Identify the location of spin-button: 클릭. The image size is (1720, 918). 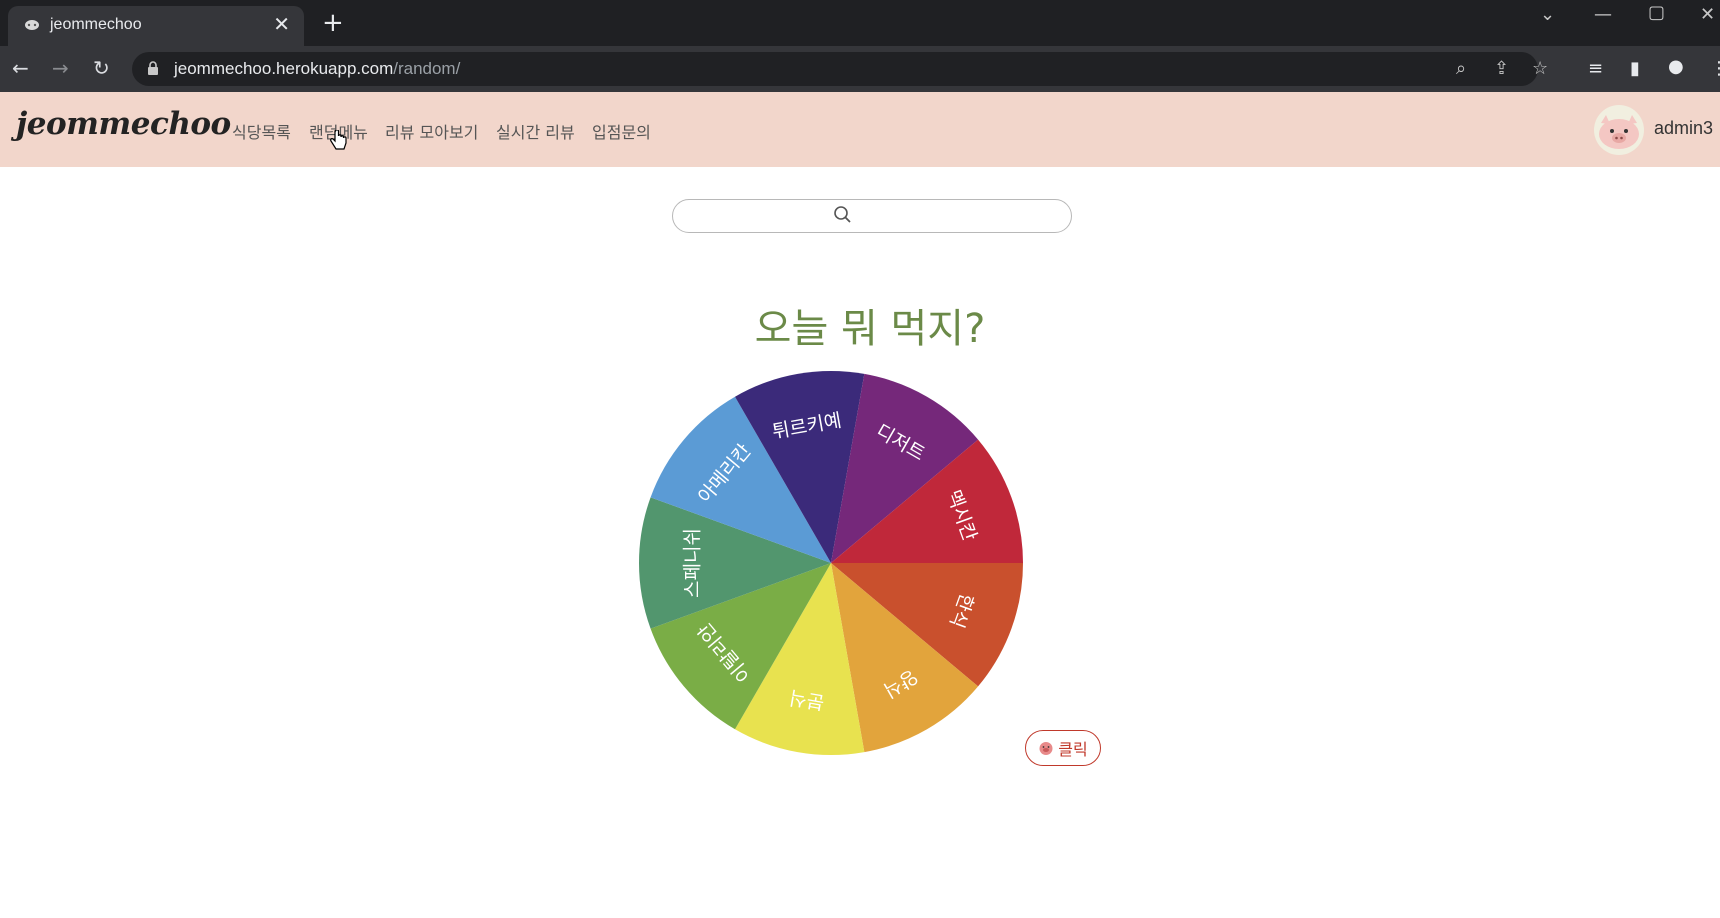
(1063, 748).